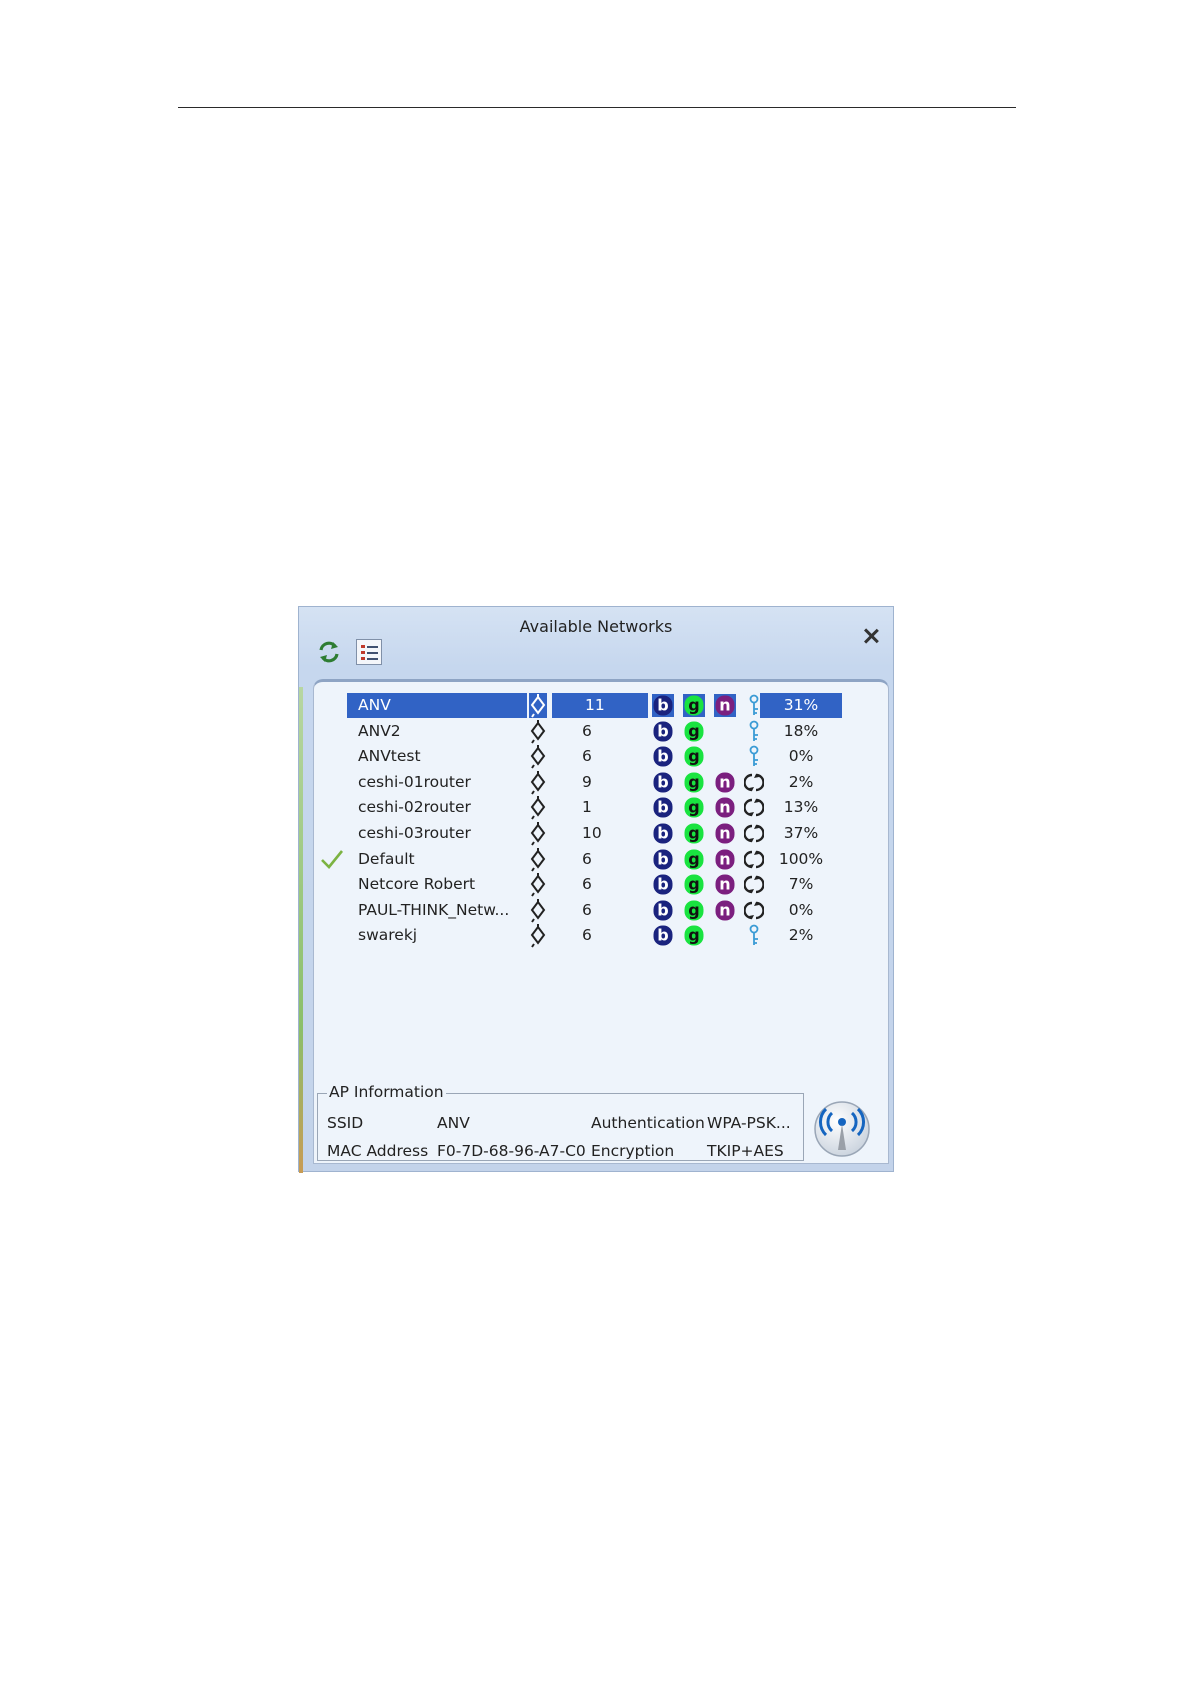 This screenshot has width=1190, height=1683. What do you see at coordinates (386, 858) in the screenshot?
I see `network-ssid: Default` at bounding box center [386, 858].